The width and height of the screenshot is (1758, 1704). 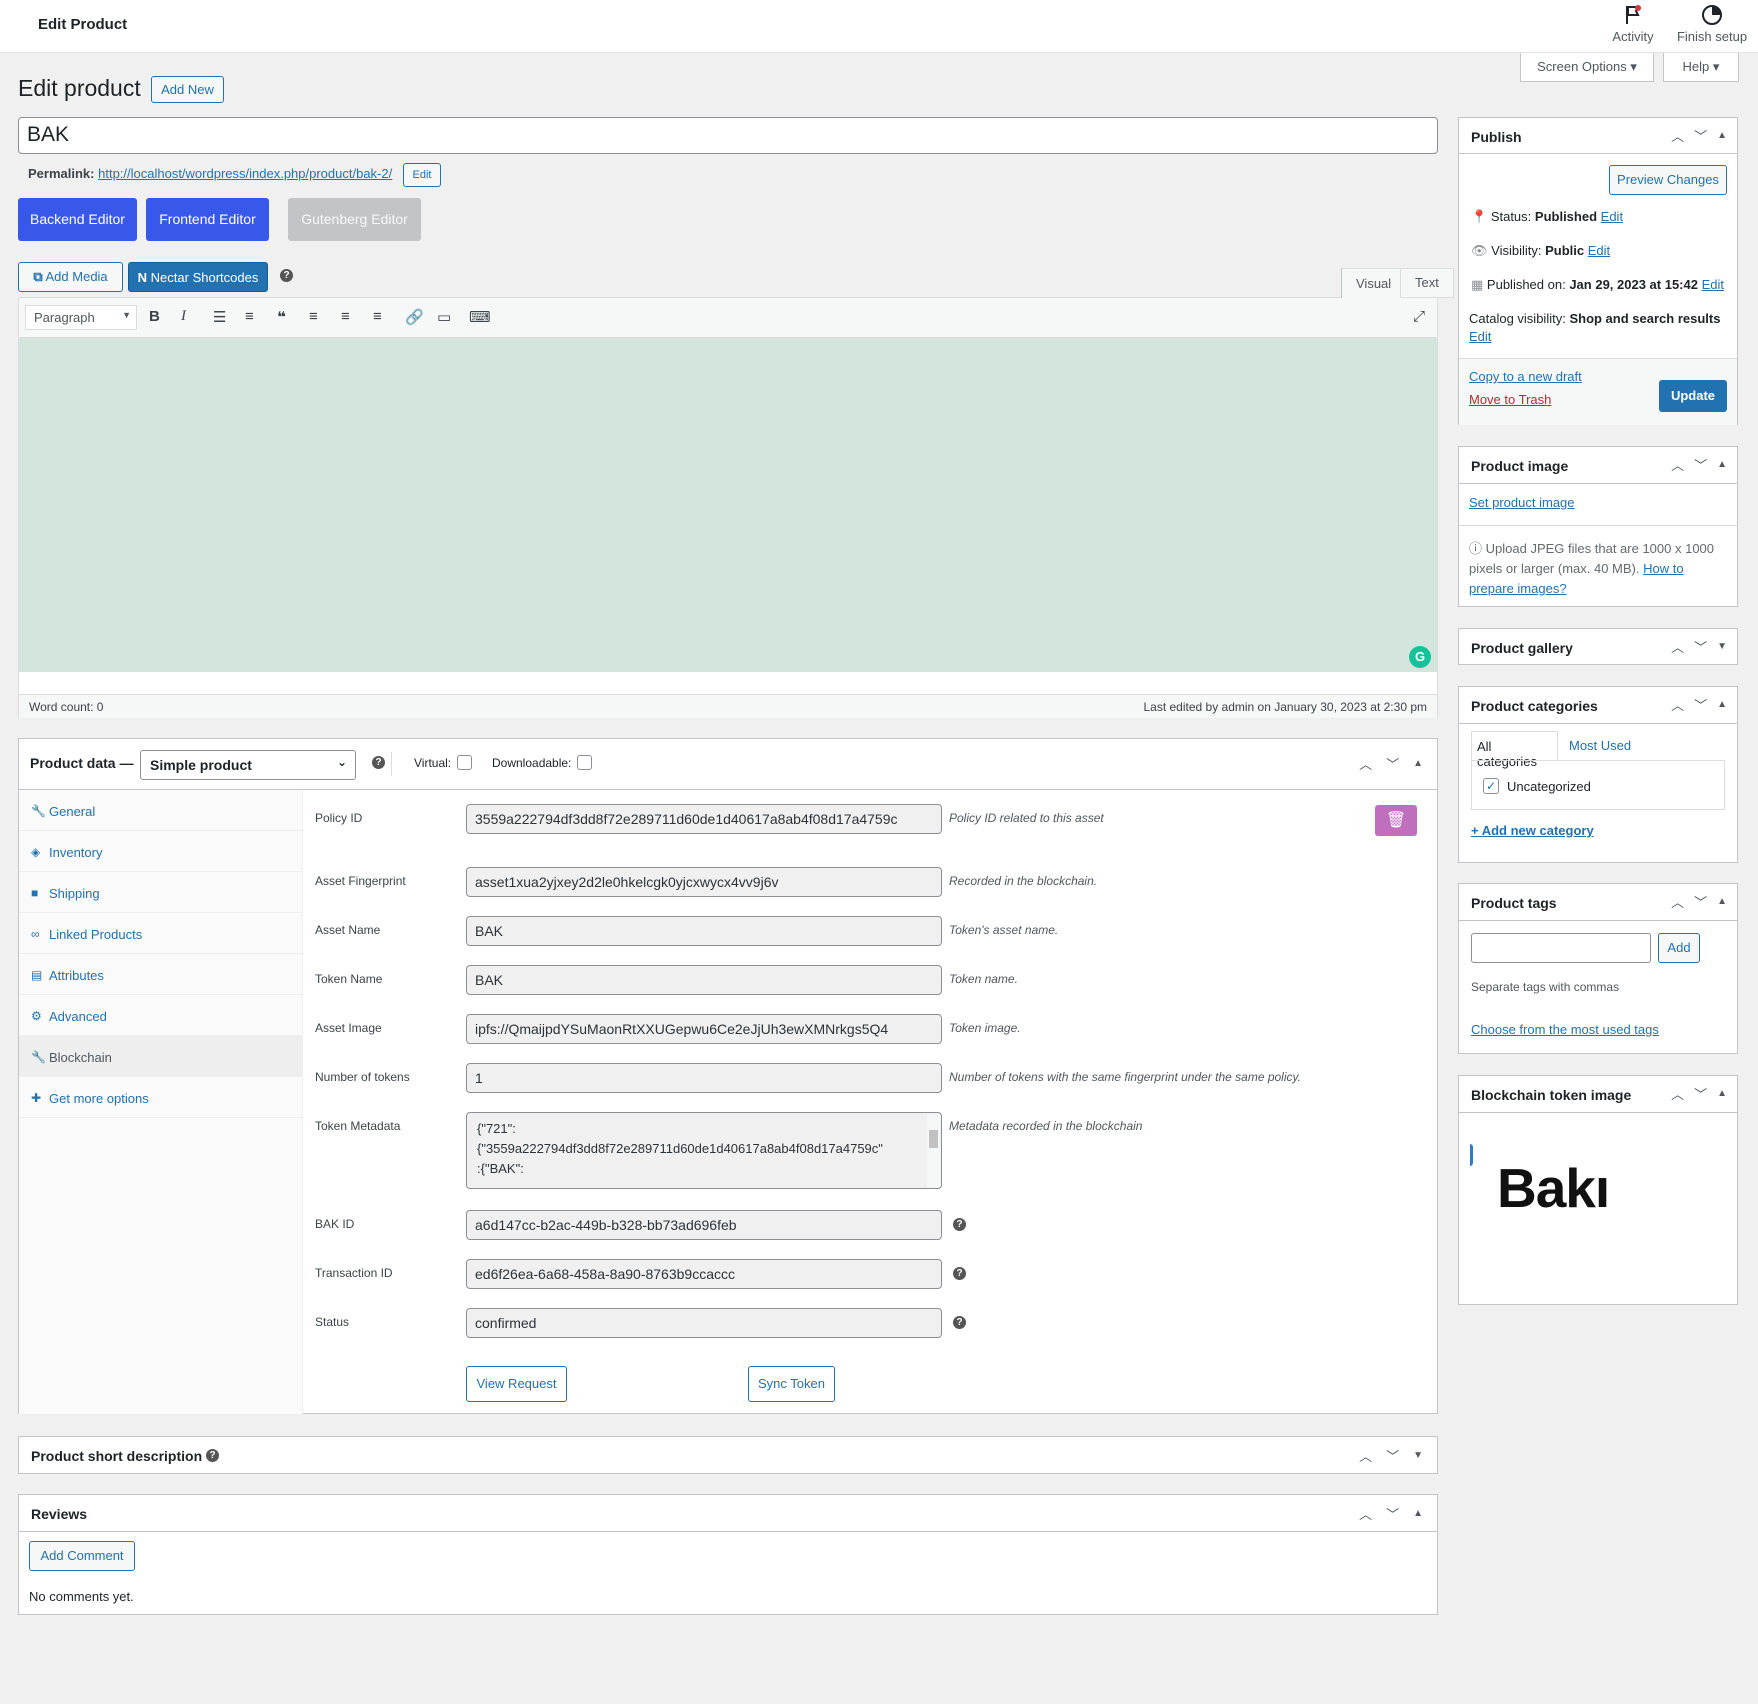 I want to click on activity-button: Activity, so click(x=1633, y=24).